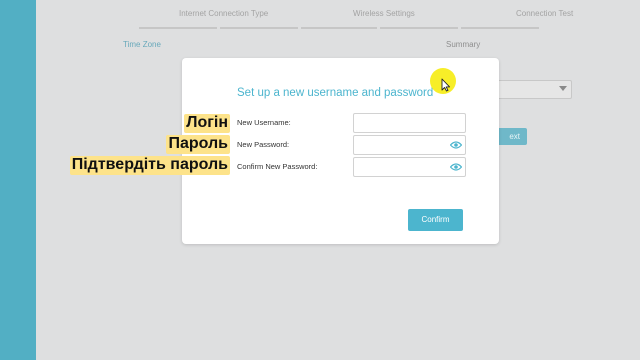 The width and height of the screenshot is (640, 360). I want to click on step-wireless-settings: Wireless Settings, so click(384, 13).